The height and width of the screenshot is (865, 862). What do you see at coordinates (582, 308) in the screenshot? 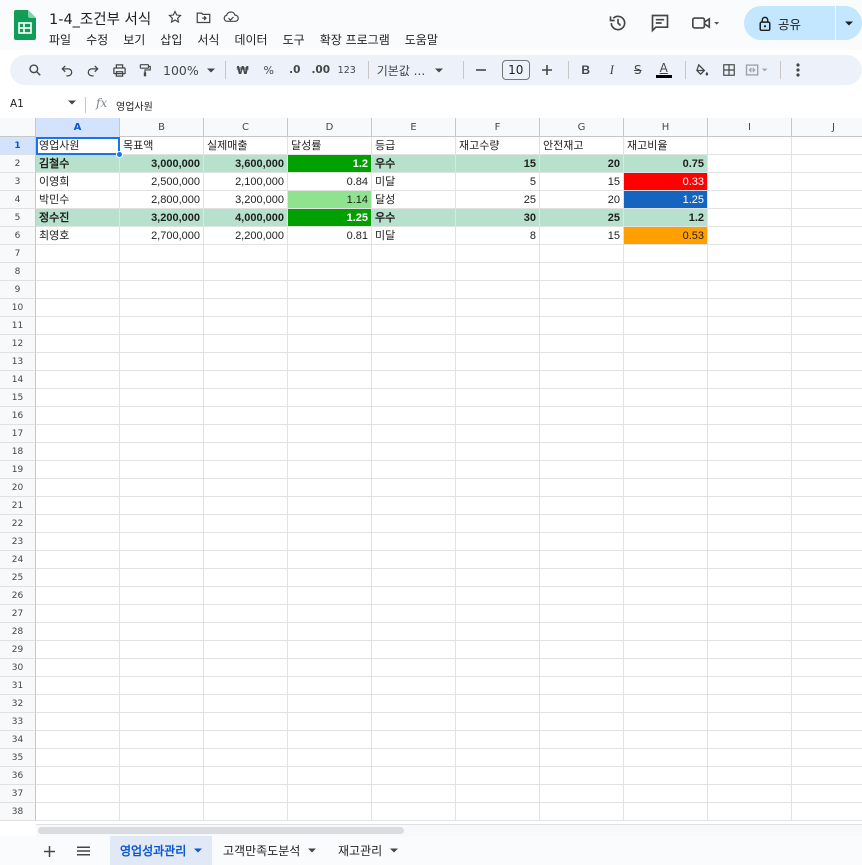
I see `cell-g10` at bounding box center [582, 308].